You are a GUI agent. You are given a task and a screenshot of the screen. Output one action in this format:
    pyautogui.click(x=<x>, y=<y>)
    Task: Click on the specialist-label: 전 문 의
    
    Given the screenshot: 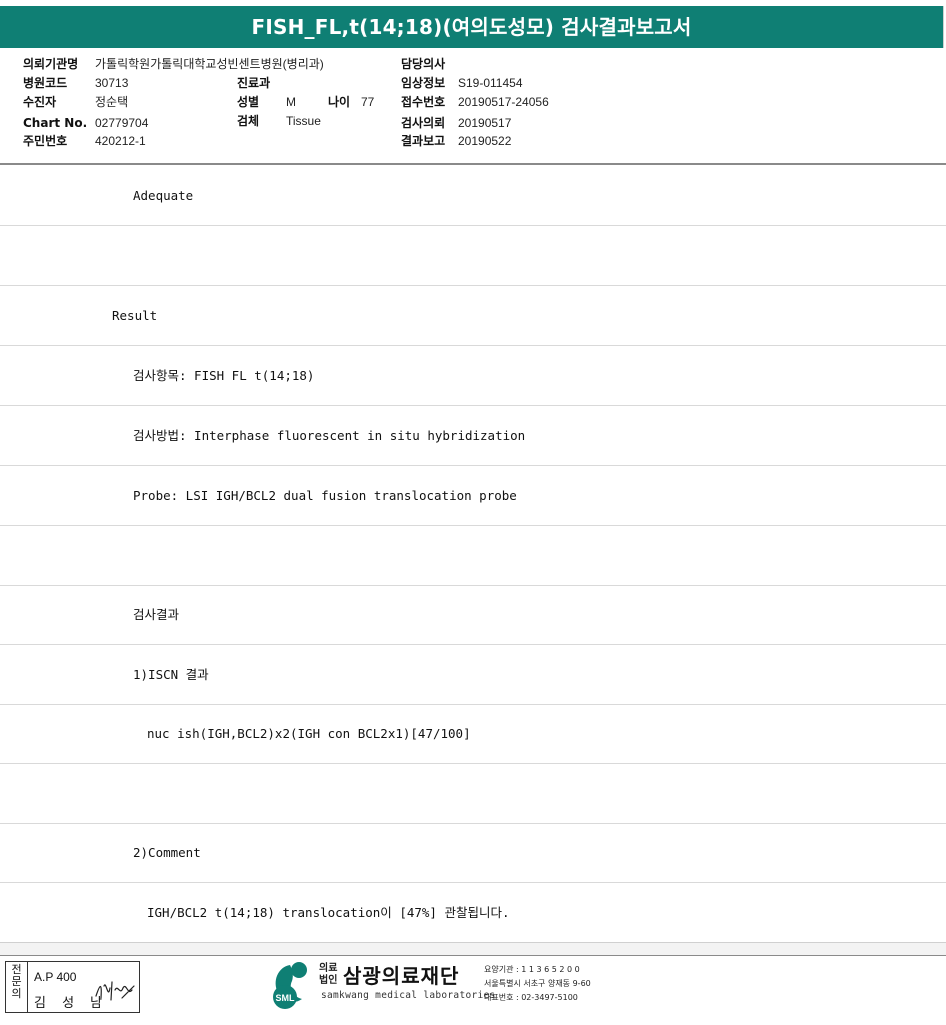 What is the action you would take?
    pyautogui.click(x=17, y=987)
    